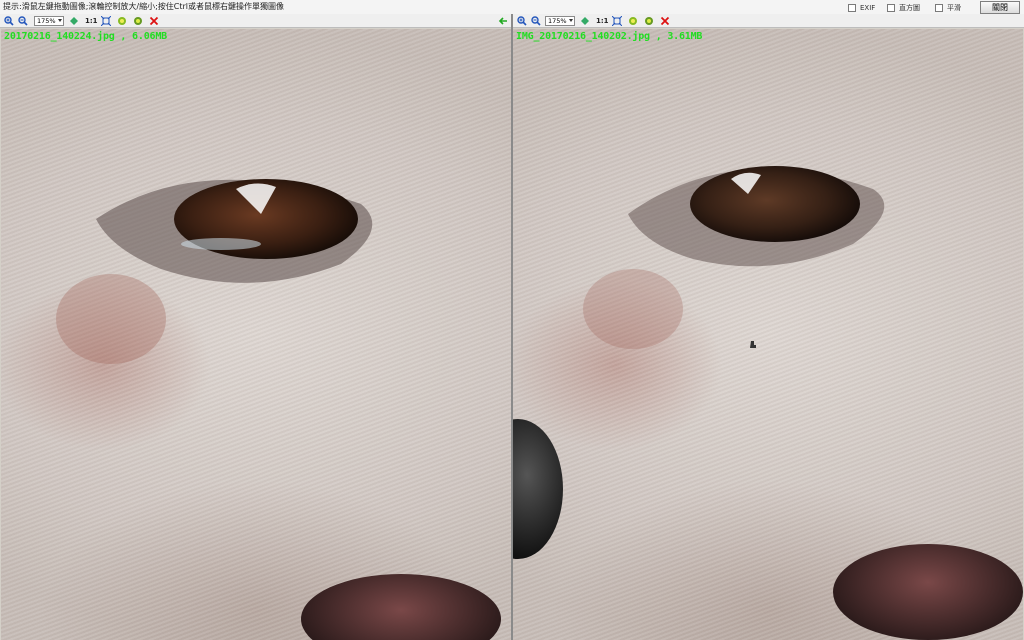  Describe the element at coordinates (852, 8) in the screenshot. I see `exif-checkbox-box` at that location.